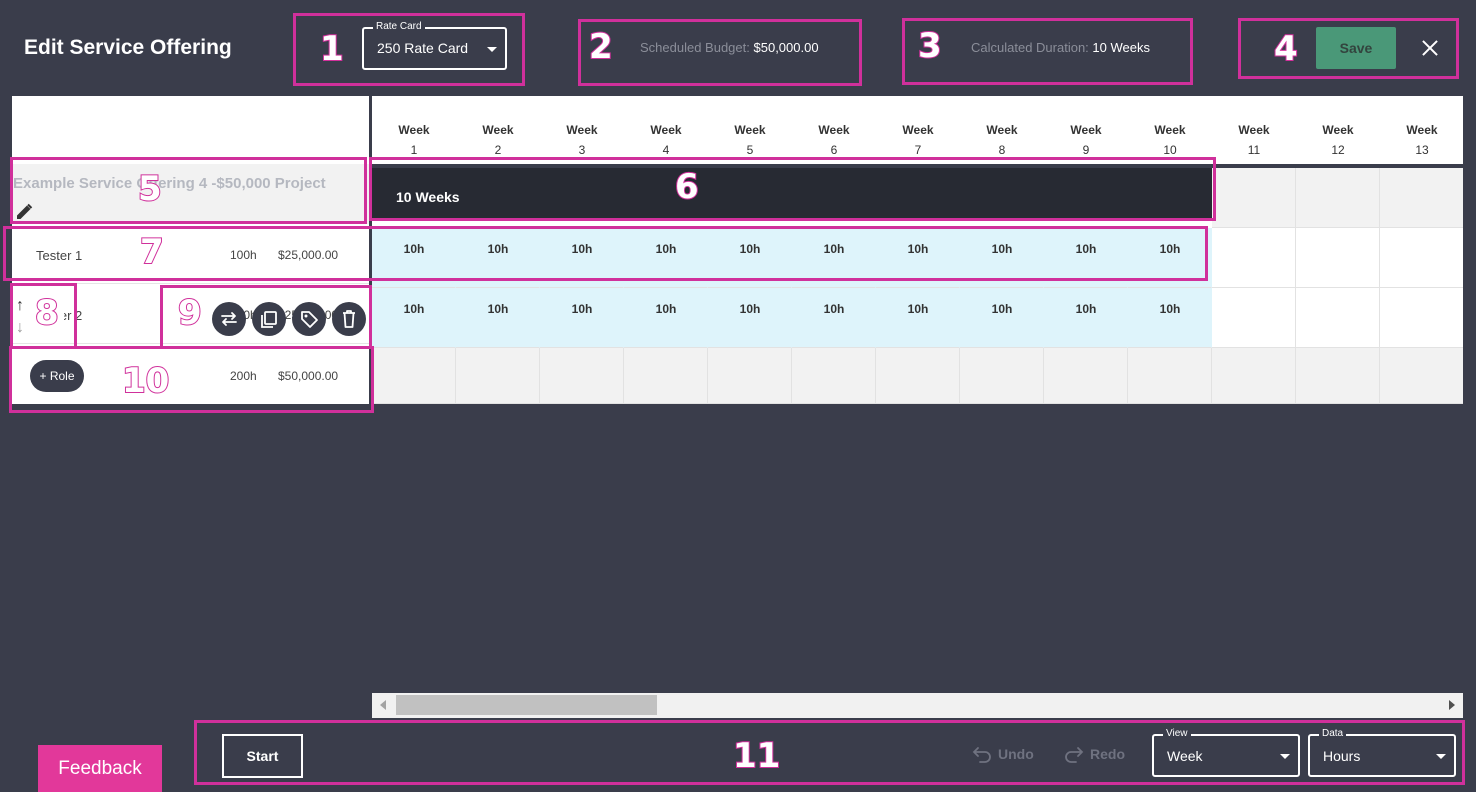 The image size is (1476, 792). What do you see at coordinates (414, 140) in the screenshot?
I see `week-header: Week 1` at bounding box center [414, 140].